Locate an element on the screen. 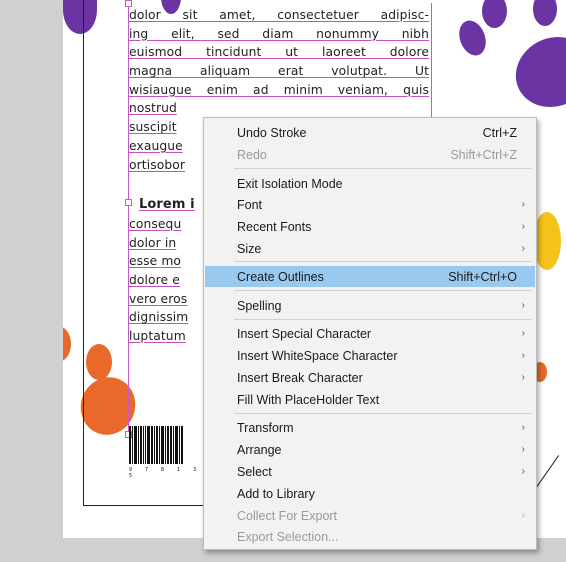 The width and height of the screenshot is (566, 562). menu-item-label: Fill With PlaceHolder Text is located at coordinates (308, 399).